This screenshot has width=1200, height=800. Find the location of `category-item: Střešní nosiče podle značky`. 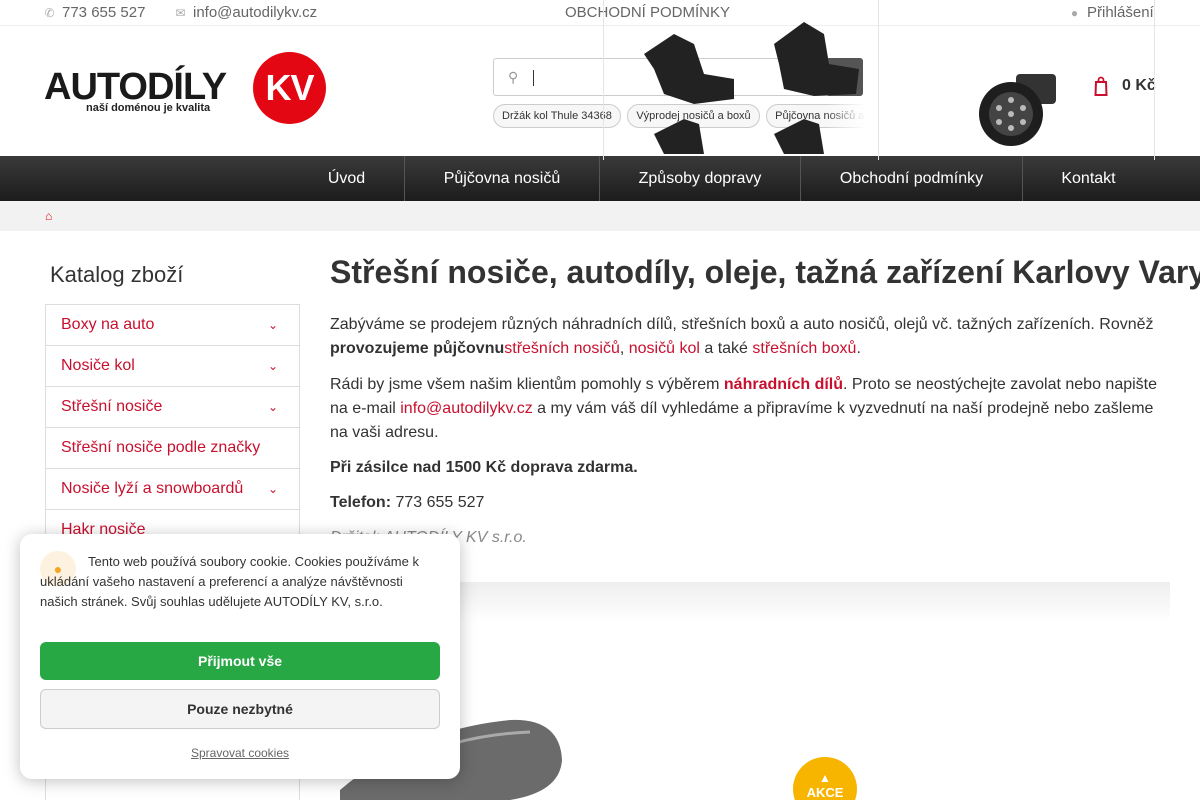

category-item: Střešní nosiče podle značky is located at coordinates (172, 448).